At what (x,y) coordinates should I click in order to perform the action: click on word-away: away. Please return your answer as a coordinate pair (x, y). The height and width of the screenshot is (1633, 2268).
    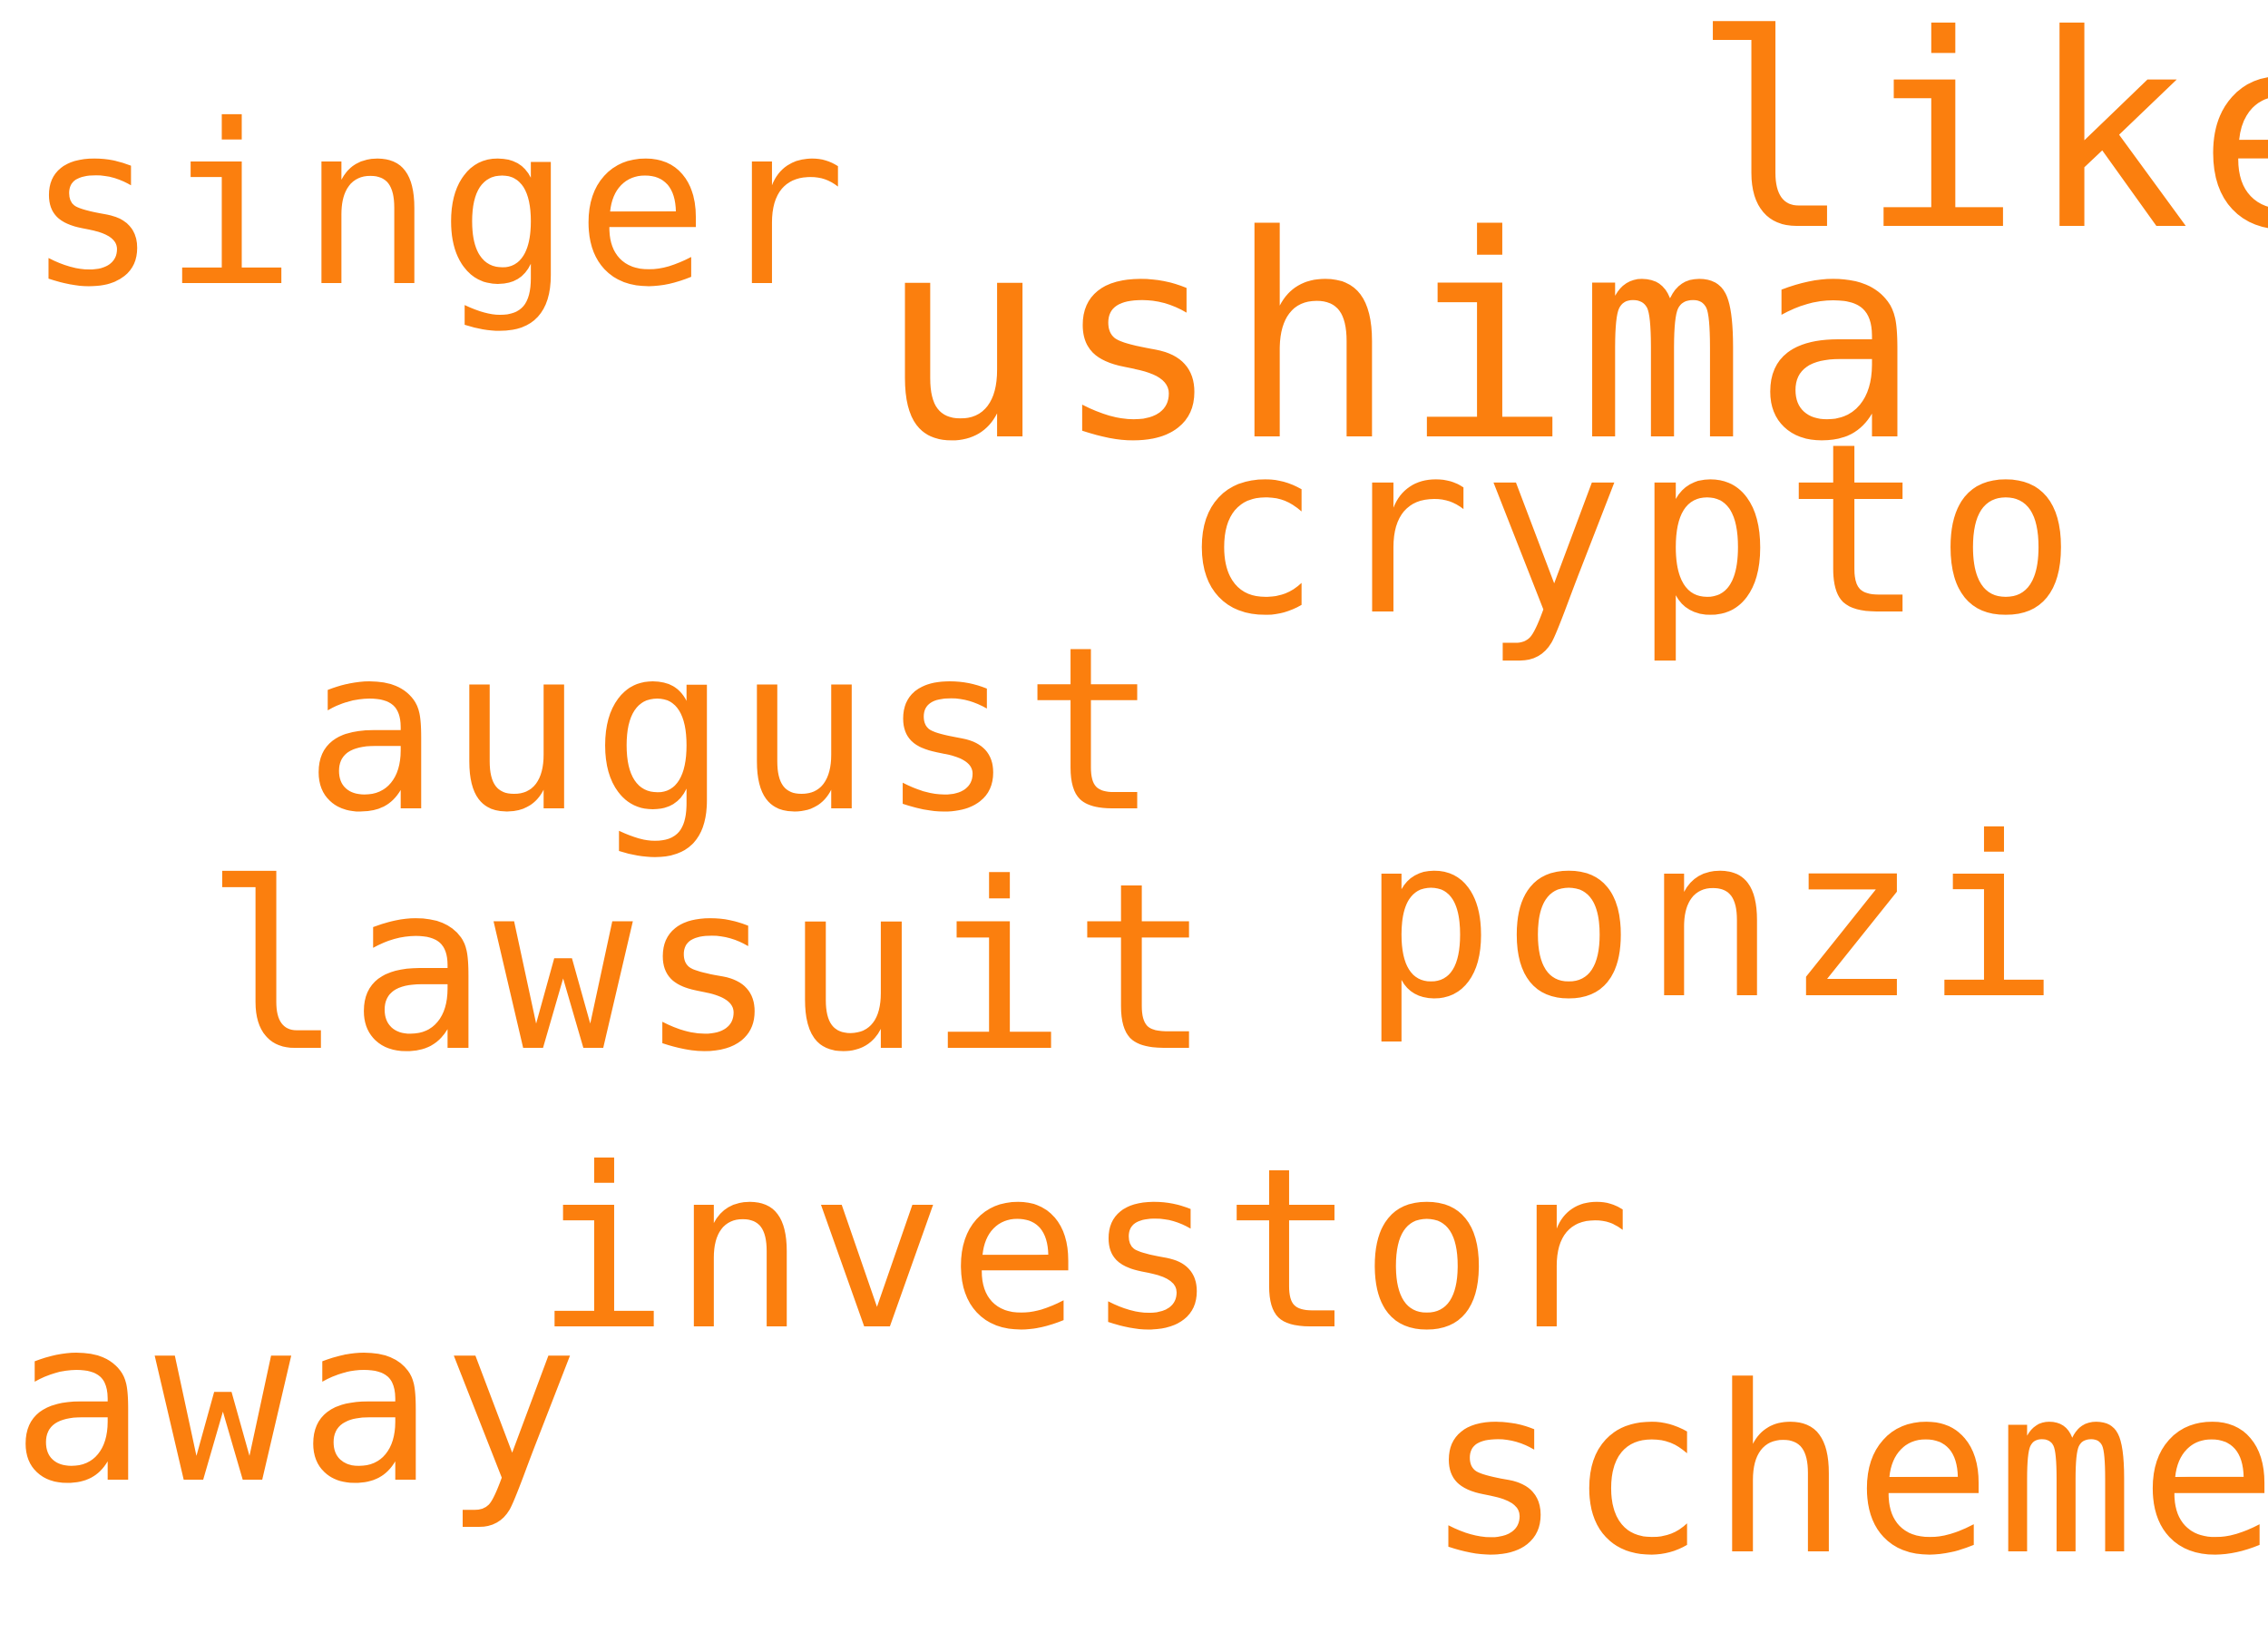
    Looking at the image, I should click on (299, 1401).